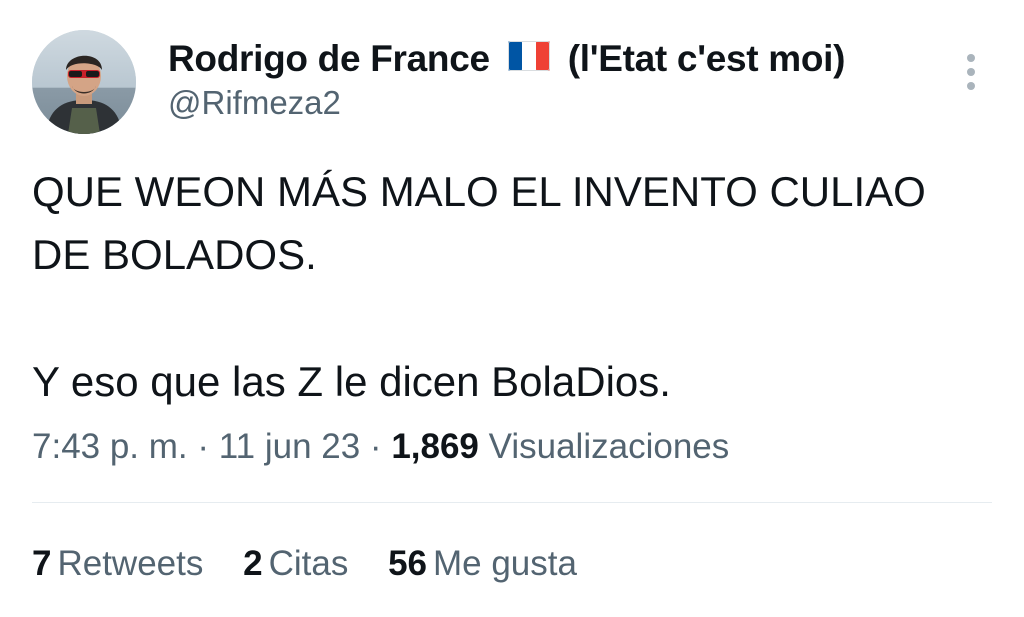 The image size is (1024, 617). What do you see at coordinates (609, 446) in the screenshot?
I see `views-label: Visualizaciones` at bounding box center [609, 446].